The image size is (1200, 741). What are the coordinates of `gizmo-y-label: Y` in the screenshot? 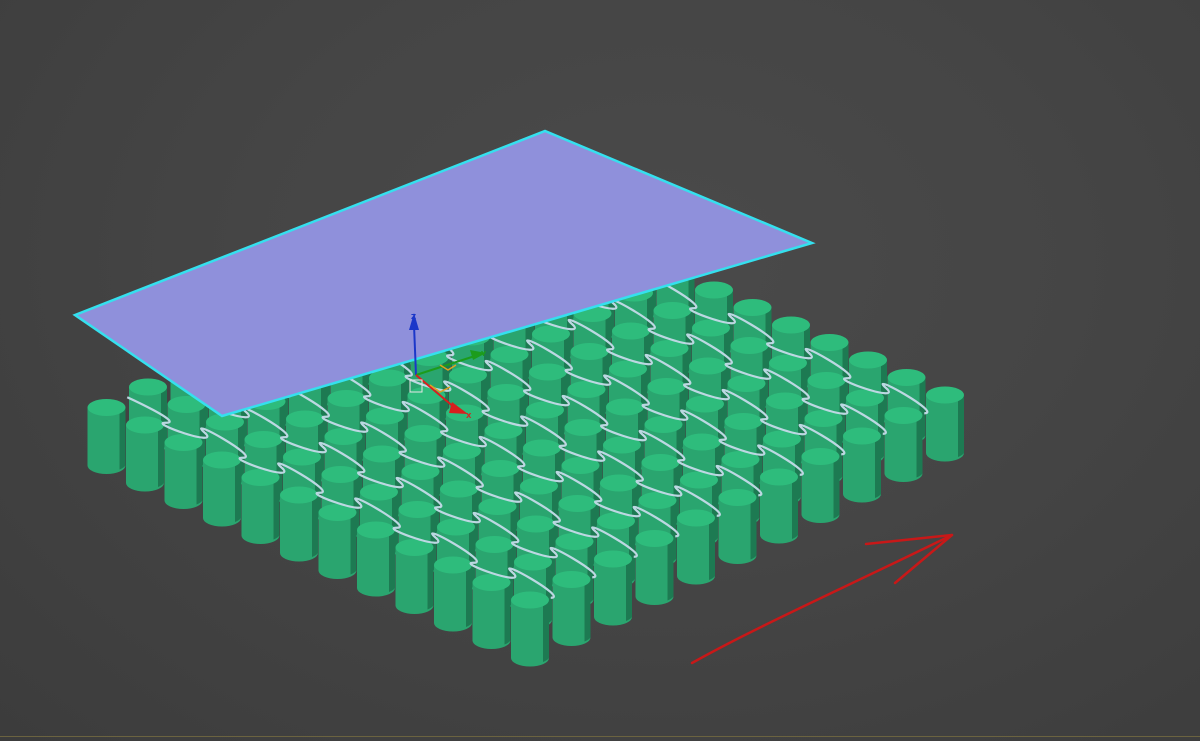 It's located at (483, 354).